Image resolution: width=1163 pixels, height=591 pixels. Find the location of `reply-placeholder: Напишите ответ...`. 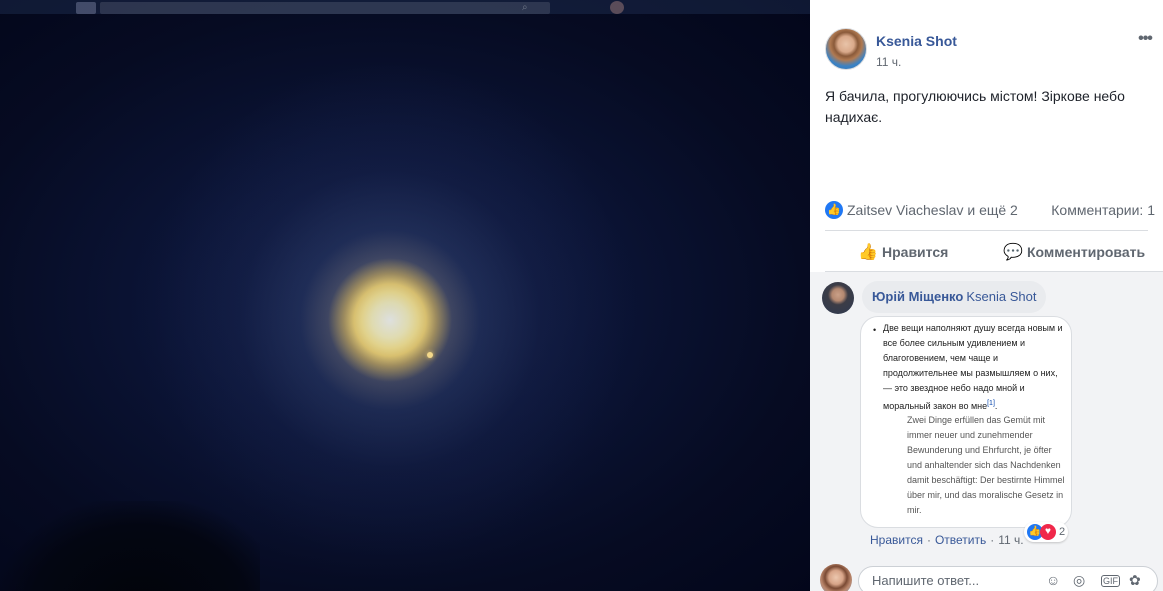

reply-placeholder: Напишите ответ... is located at coordinates (926, 580).